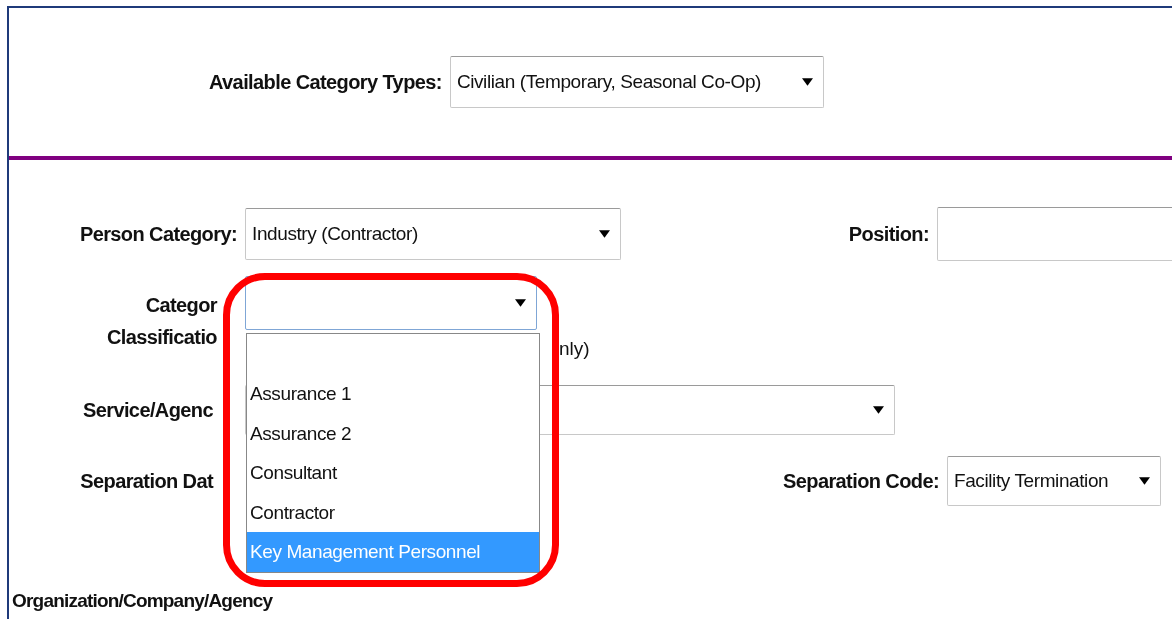  I want to click on dropdown-option: Consultant, so click(393, 473).